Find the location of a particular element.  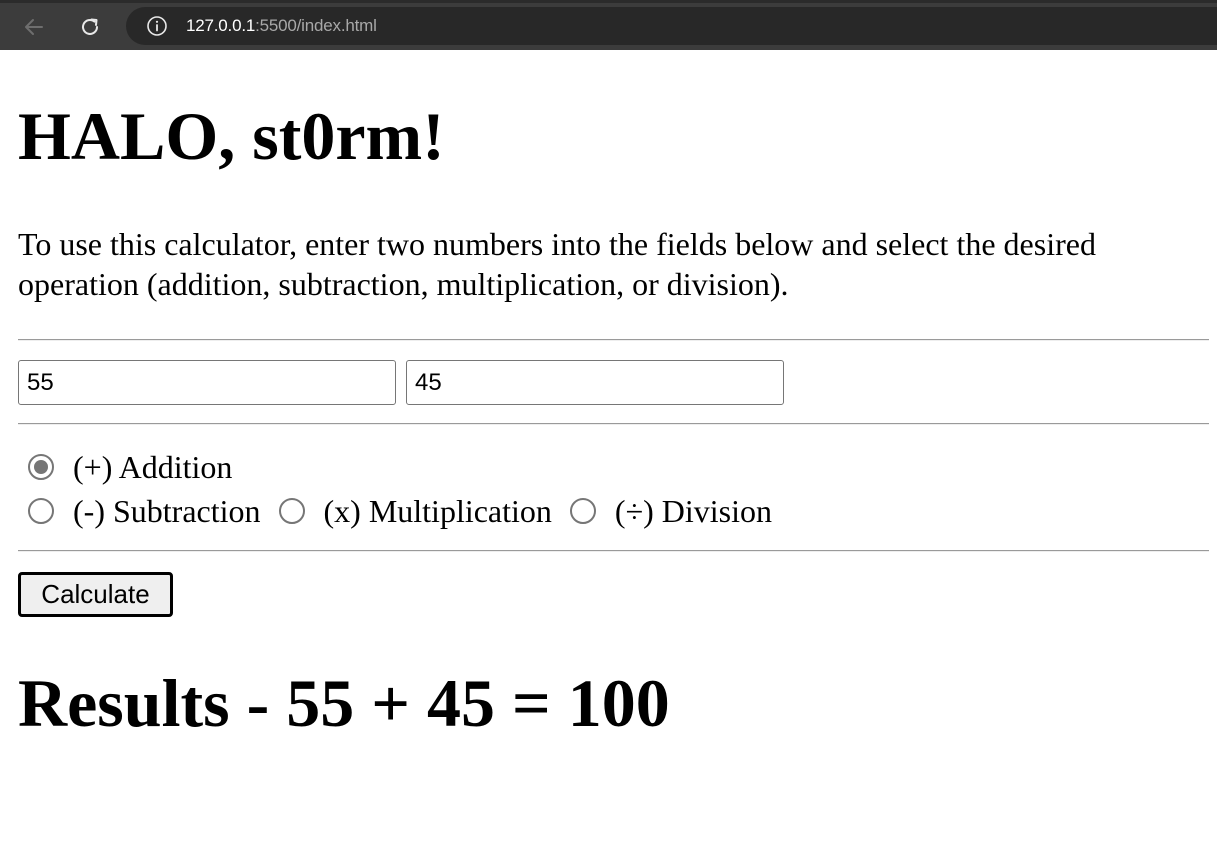

url-text: 127.0.0.1:5500/index.html is located at coordinates (281, 26).